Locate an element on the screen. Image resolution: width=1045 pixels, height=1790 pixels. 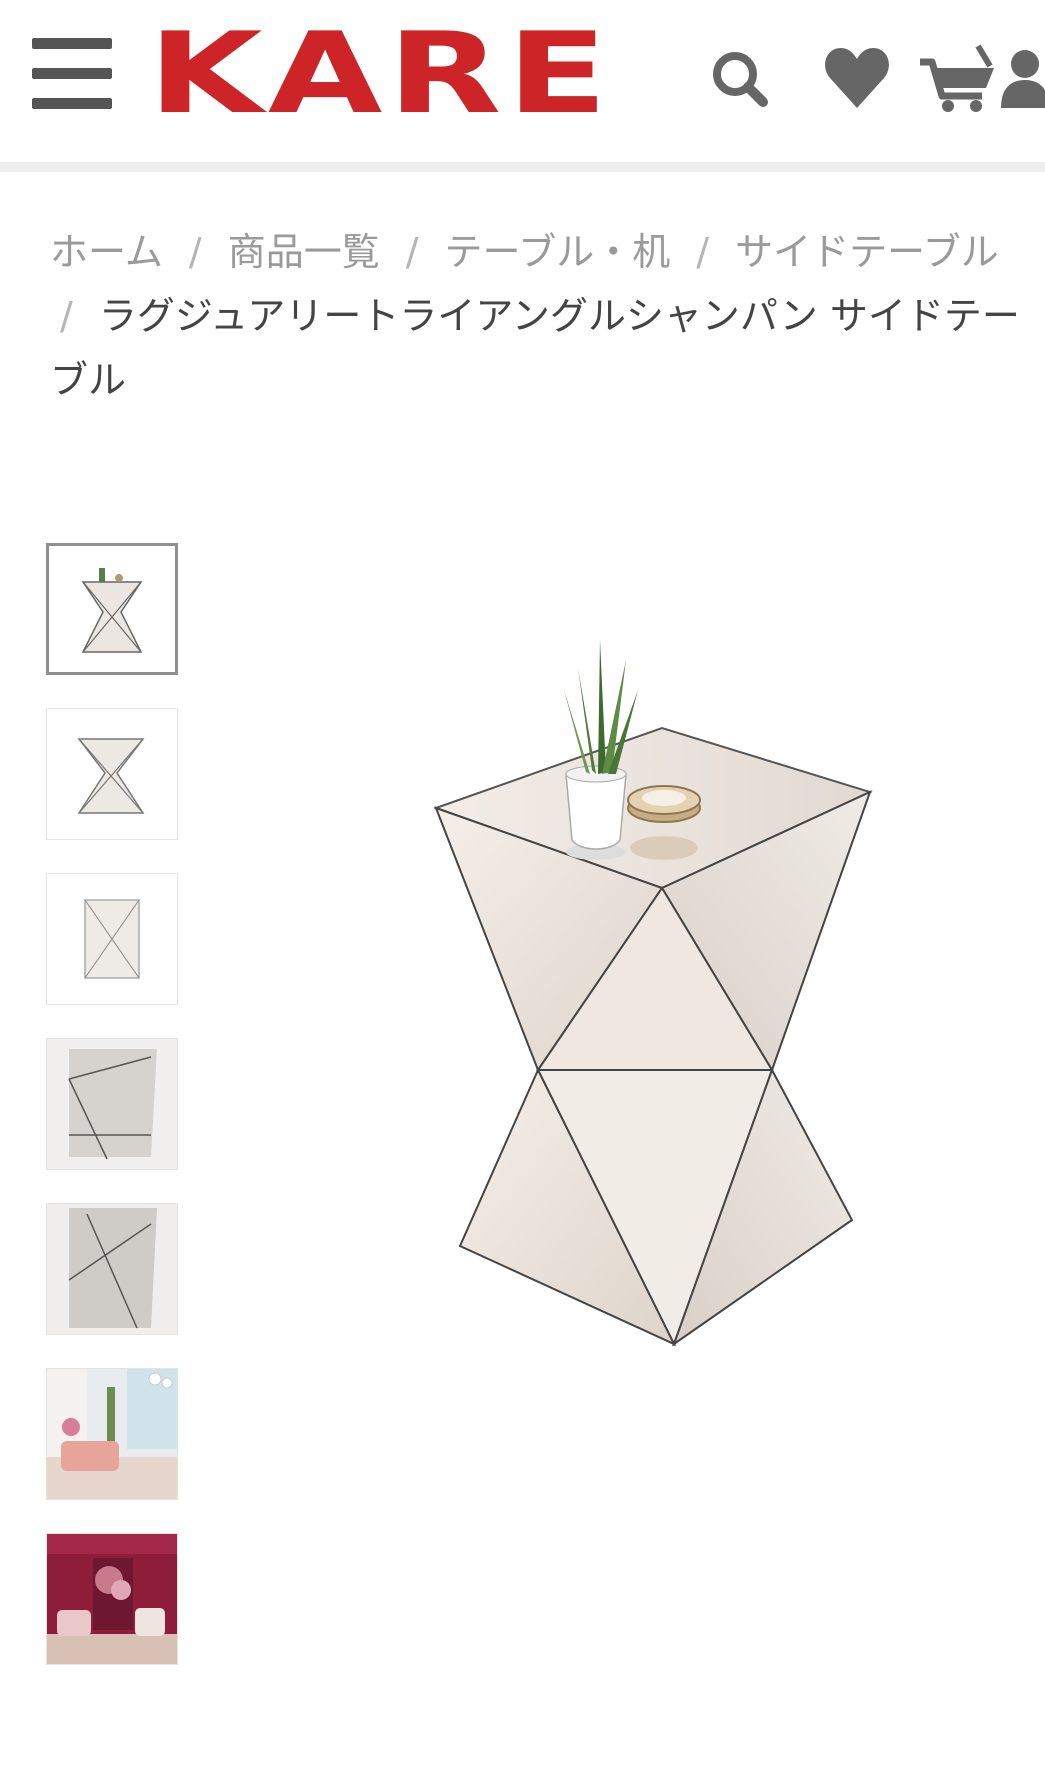
breadcrumb-current: ラグジュアリートライアングルシャンパン サイドテーブル is located at coordinates (535, 348).